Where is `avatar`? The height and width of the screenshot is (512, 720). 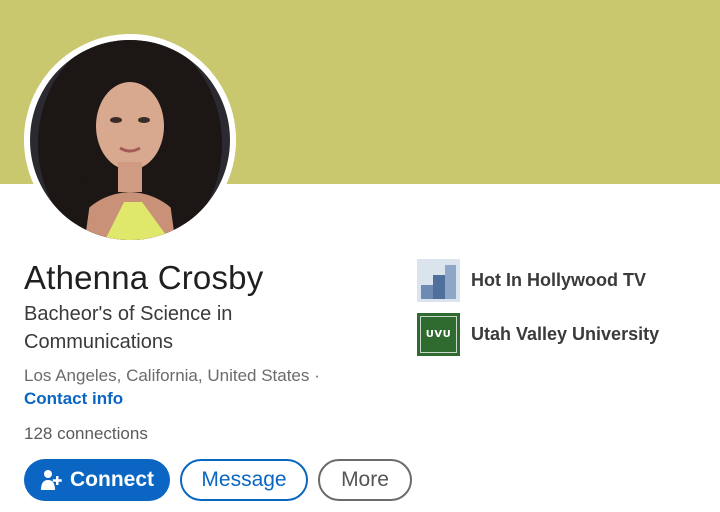 avatar is located at coordinates (130, 140).